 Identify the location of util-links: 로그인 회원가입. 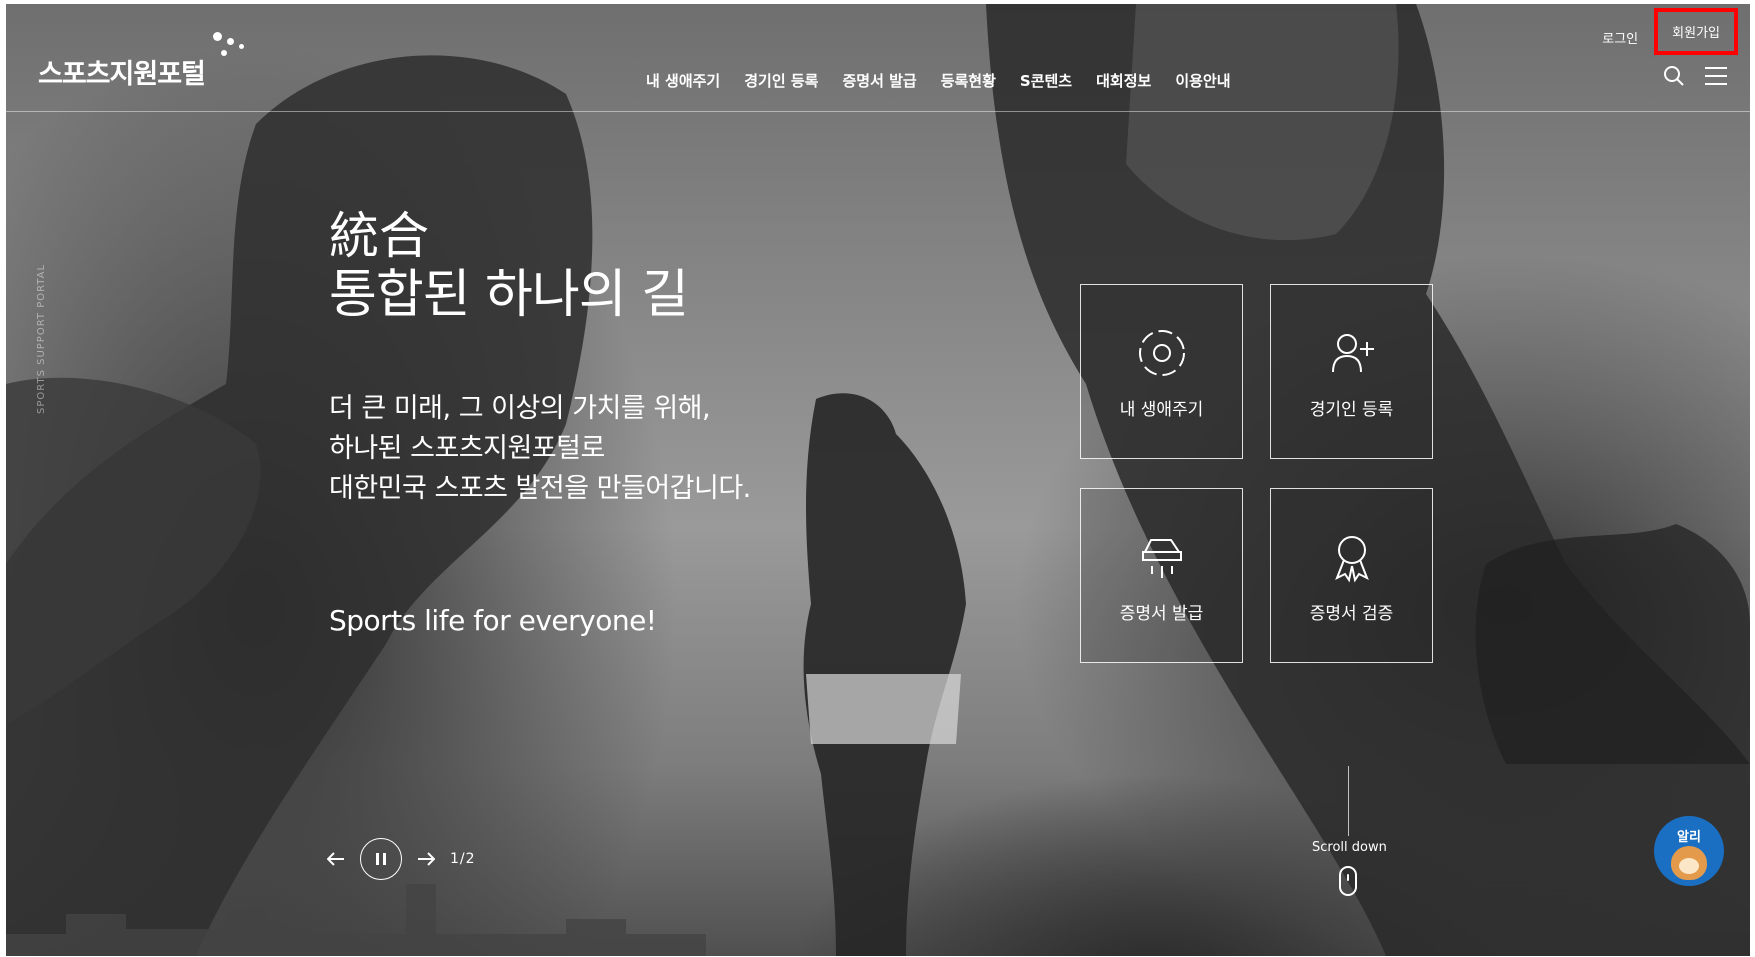
(1670, 34).